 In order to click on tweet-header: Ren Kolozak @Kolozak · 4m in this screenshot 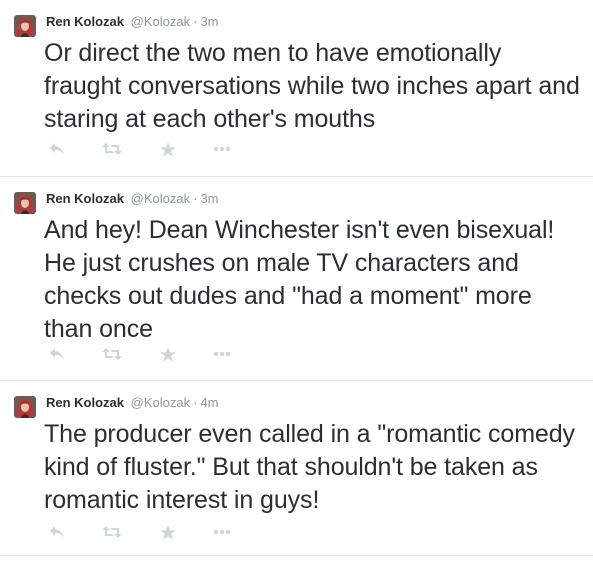, I will do `click(132, 403)`.